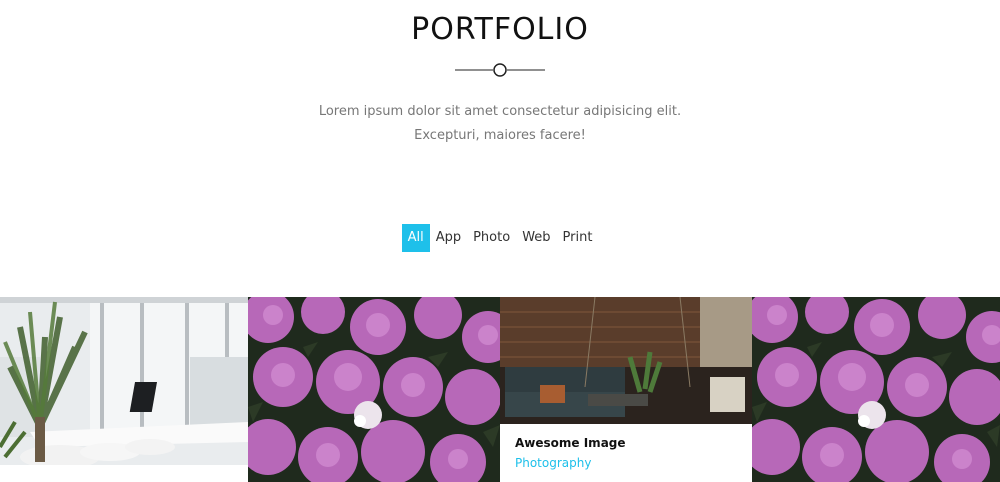 Image resolution: width=1000 pixels, height=482 pixels. Describe the element at coordinates (626, 453) in the screenshot. I see `portfolio-caption: Awesome Image Photography` at that location.